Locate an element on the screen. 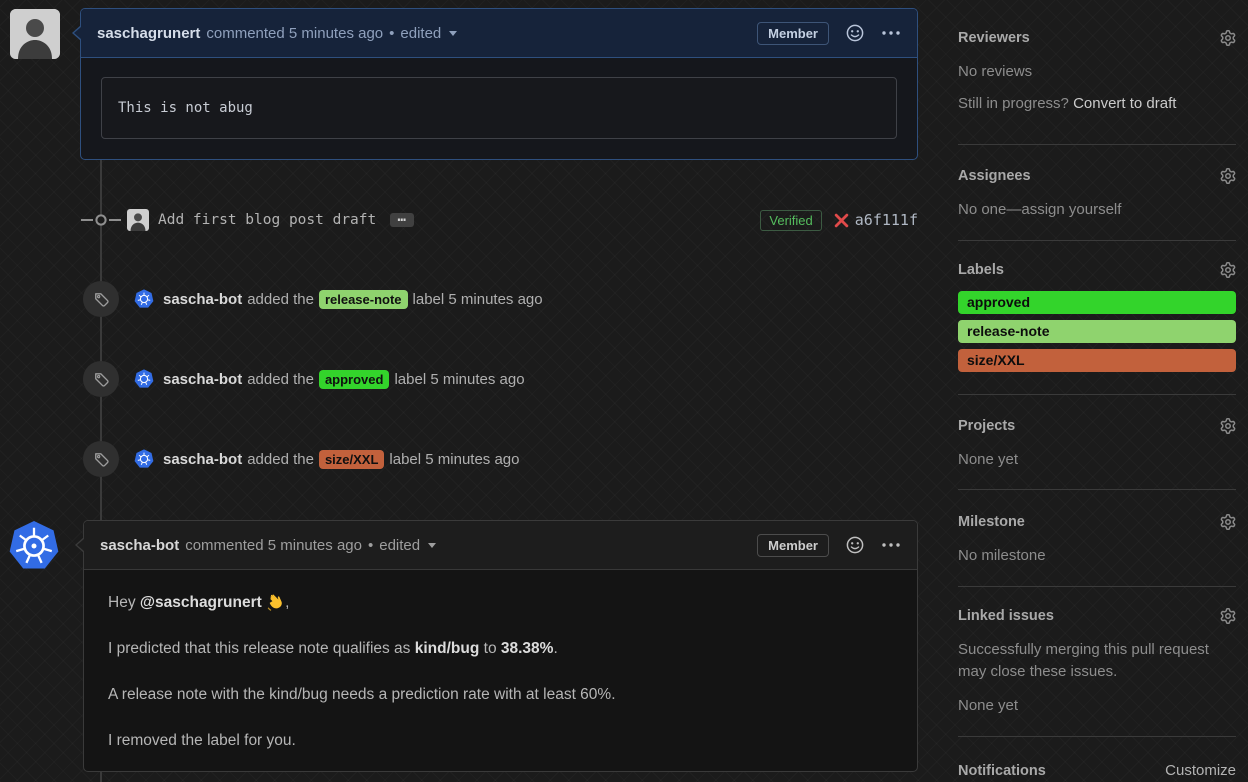 This screenshot has width=1248, height=782. labels-gear-icon is located at coordinates (1228, 270).